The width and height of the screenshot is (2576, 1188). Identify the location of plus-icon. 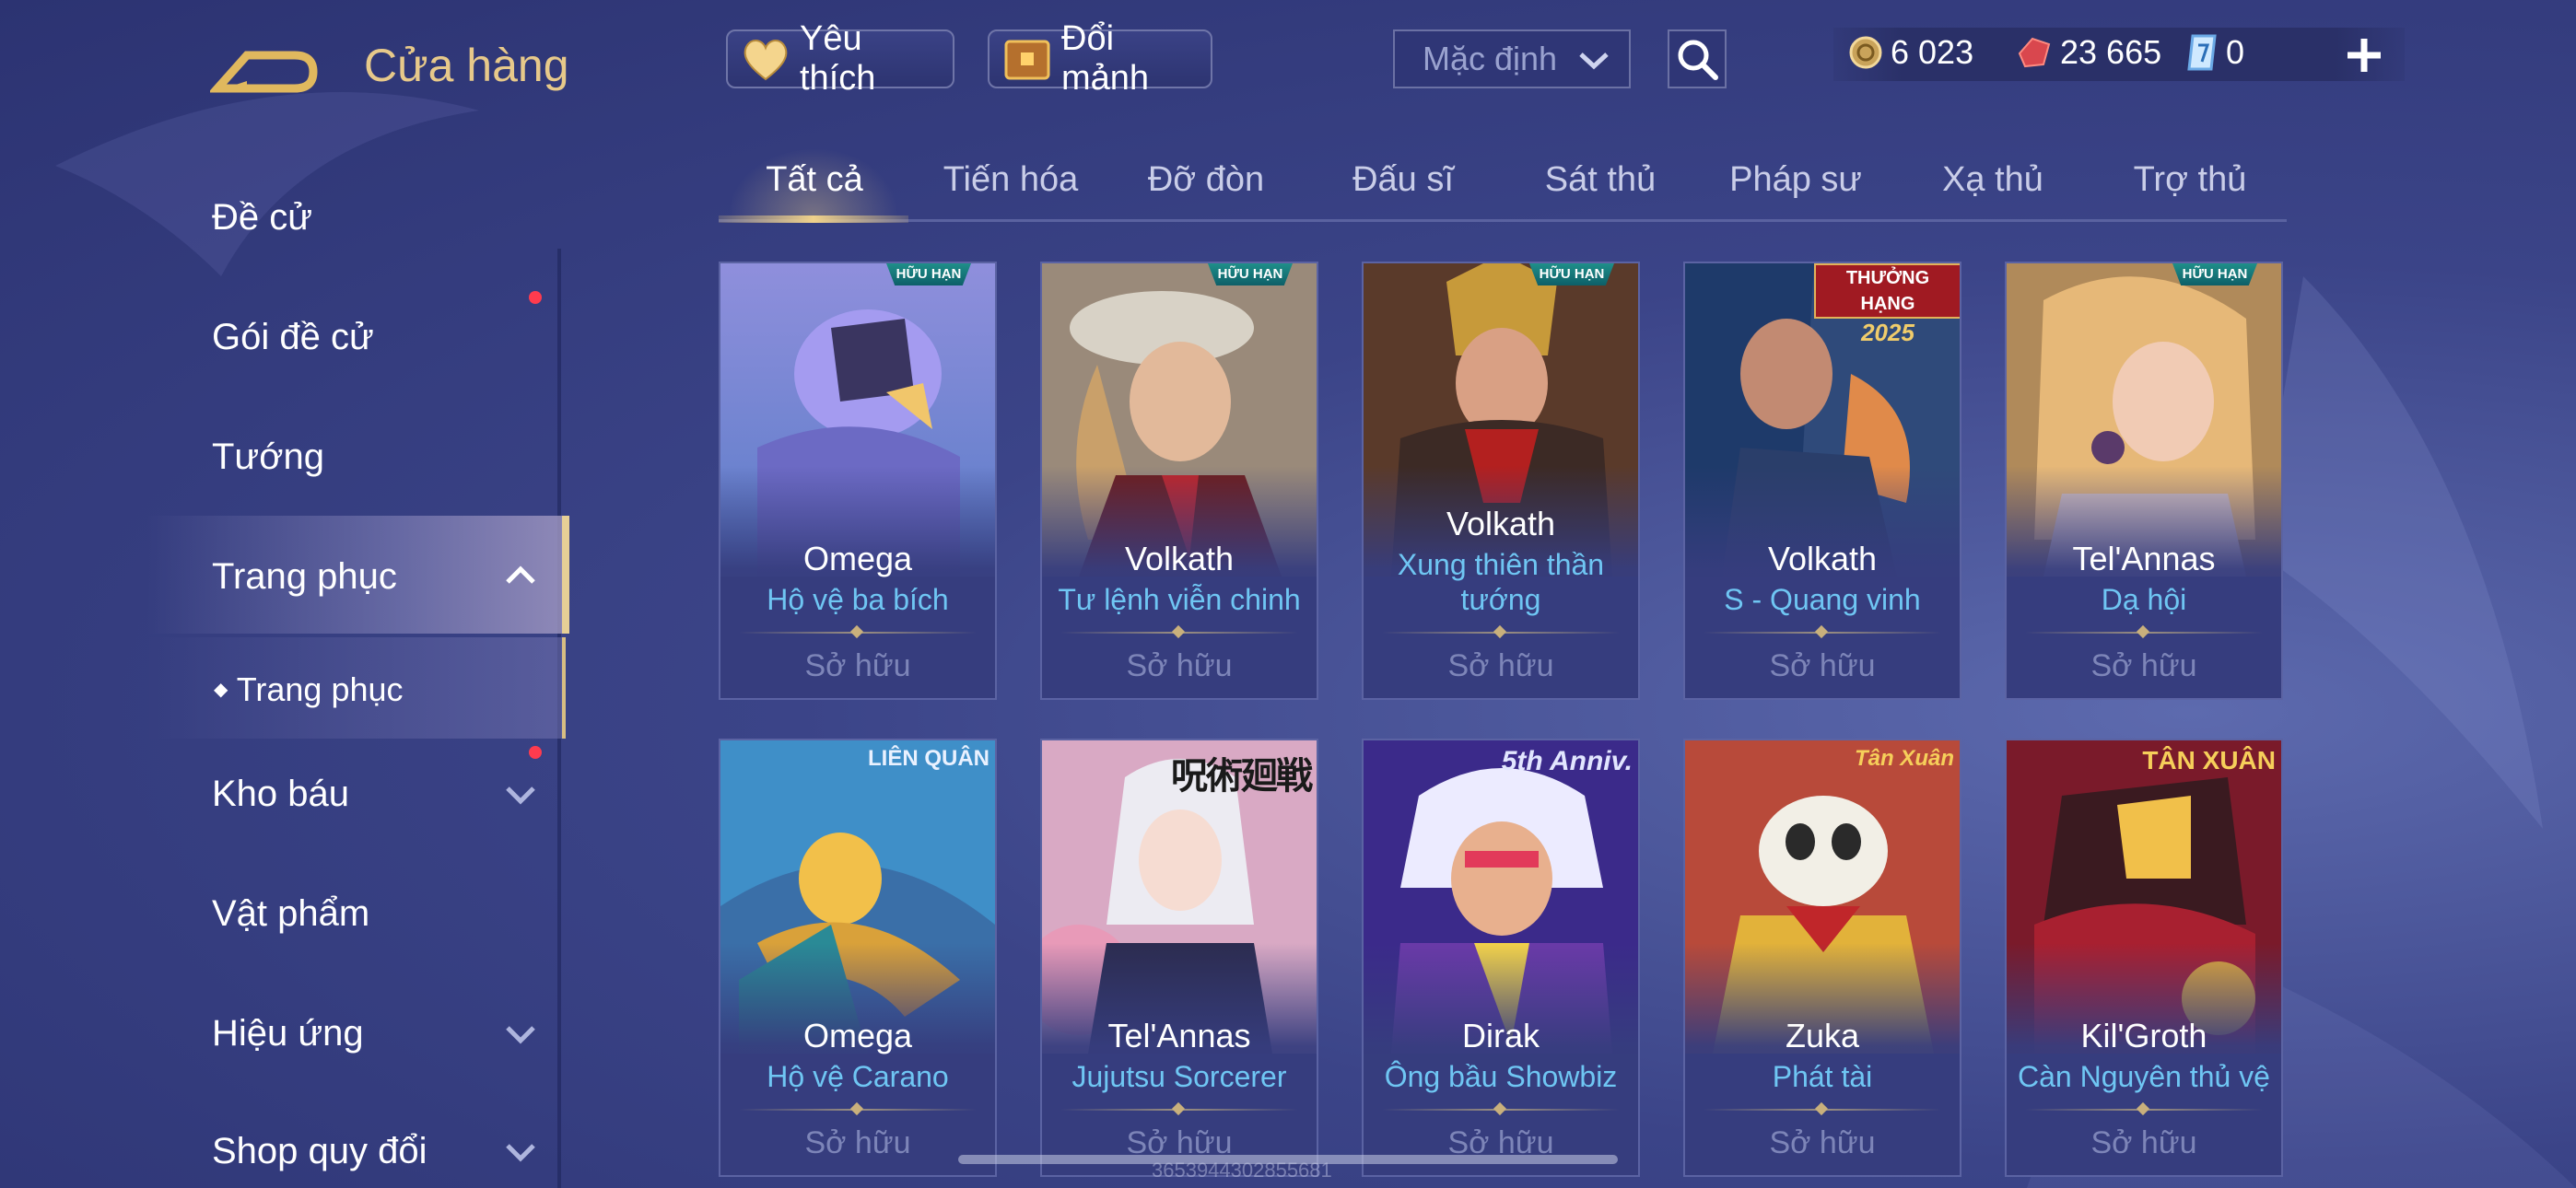
(2364, 55).